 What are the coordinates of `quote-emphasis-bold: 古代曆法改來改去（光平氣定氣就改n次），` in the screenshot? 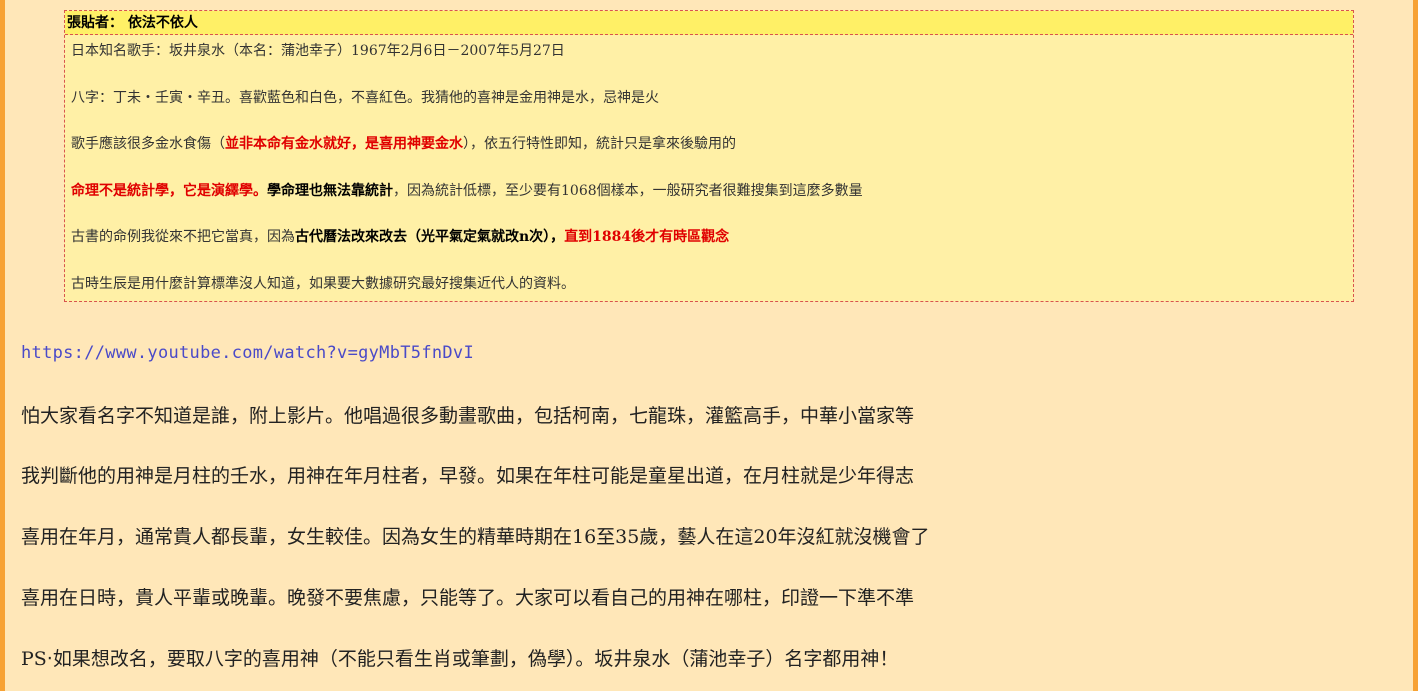 It's located at (430, 237).